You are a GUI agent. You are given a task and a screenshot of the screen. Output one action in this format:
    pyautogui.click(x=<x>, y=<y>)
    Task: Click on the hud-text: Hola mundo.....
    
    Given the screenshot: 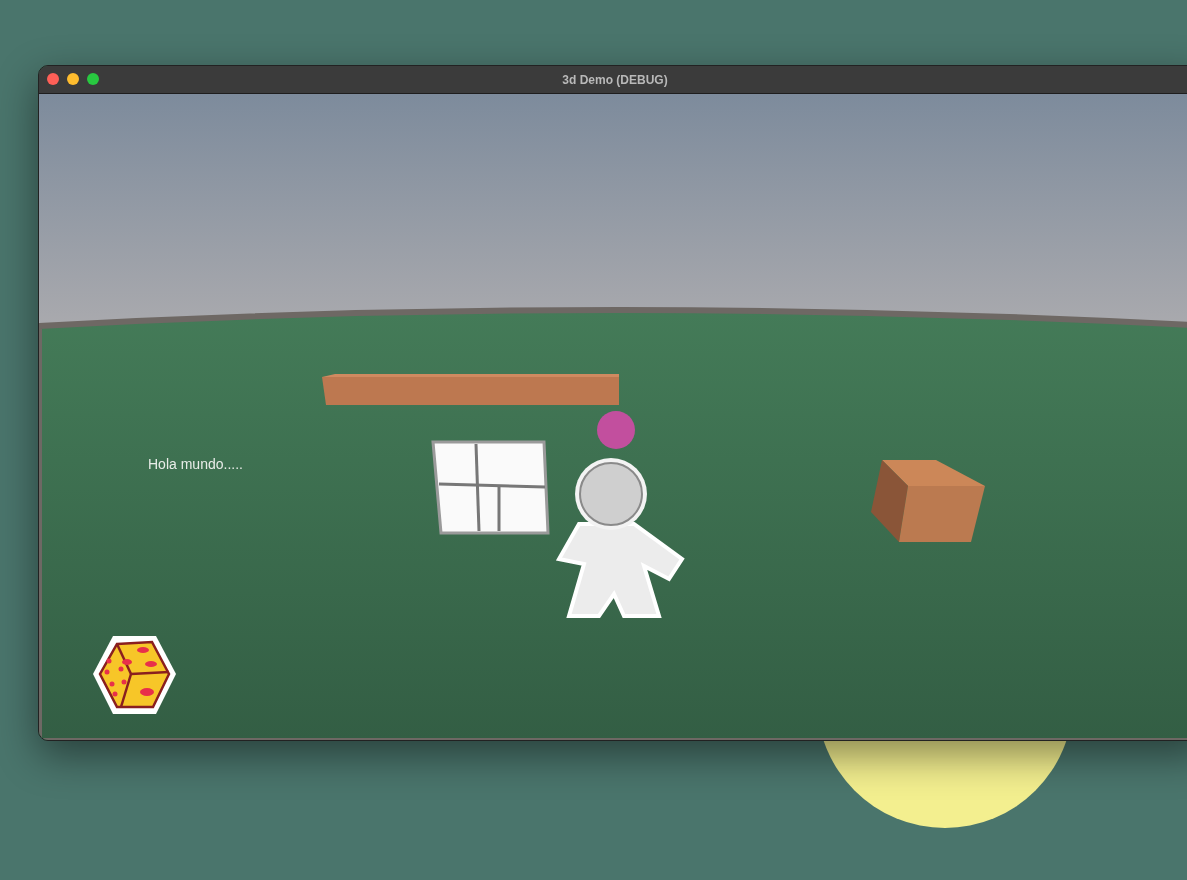 What is the action you would take?
    pyautogui.click(x=195, y=464)
    